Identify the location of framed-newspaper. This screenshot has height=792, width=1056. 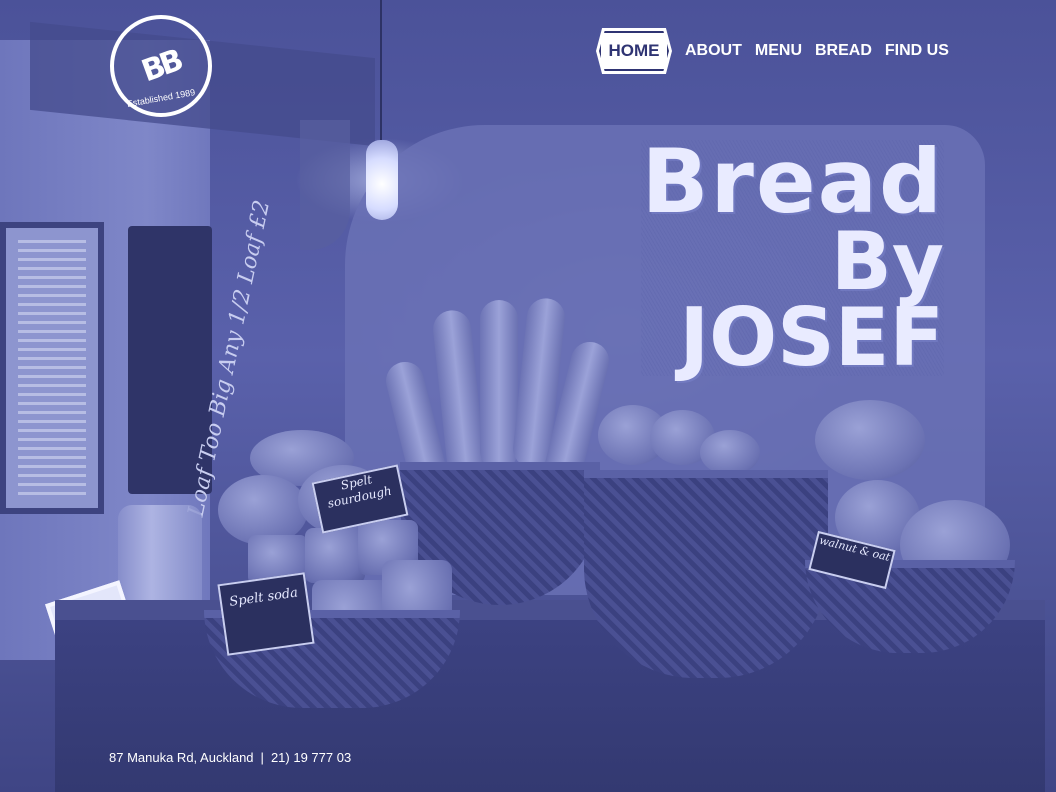
(52, 368).